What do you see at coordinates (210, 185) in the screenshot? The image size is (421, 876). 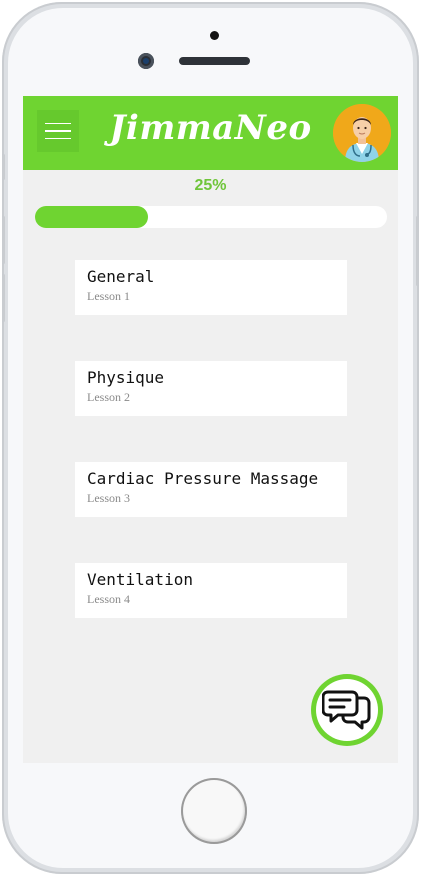 I see `progress-label: 25%` at bounding box center [210, 185].